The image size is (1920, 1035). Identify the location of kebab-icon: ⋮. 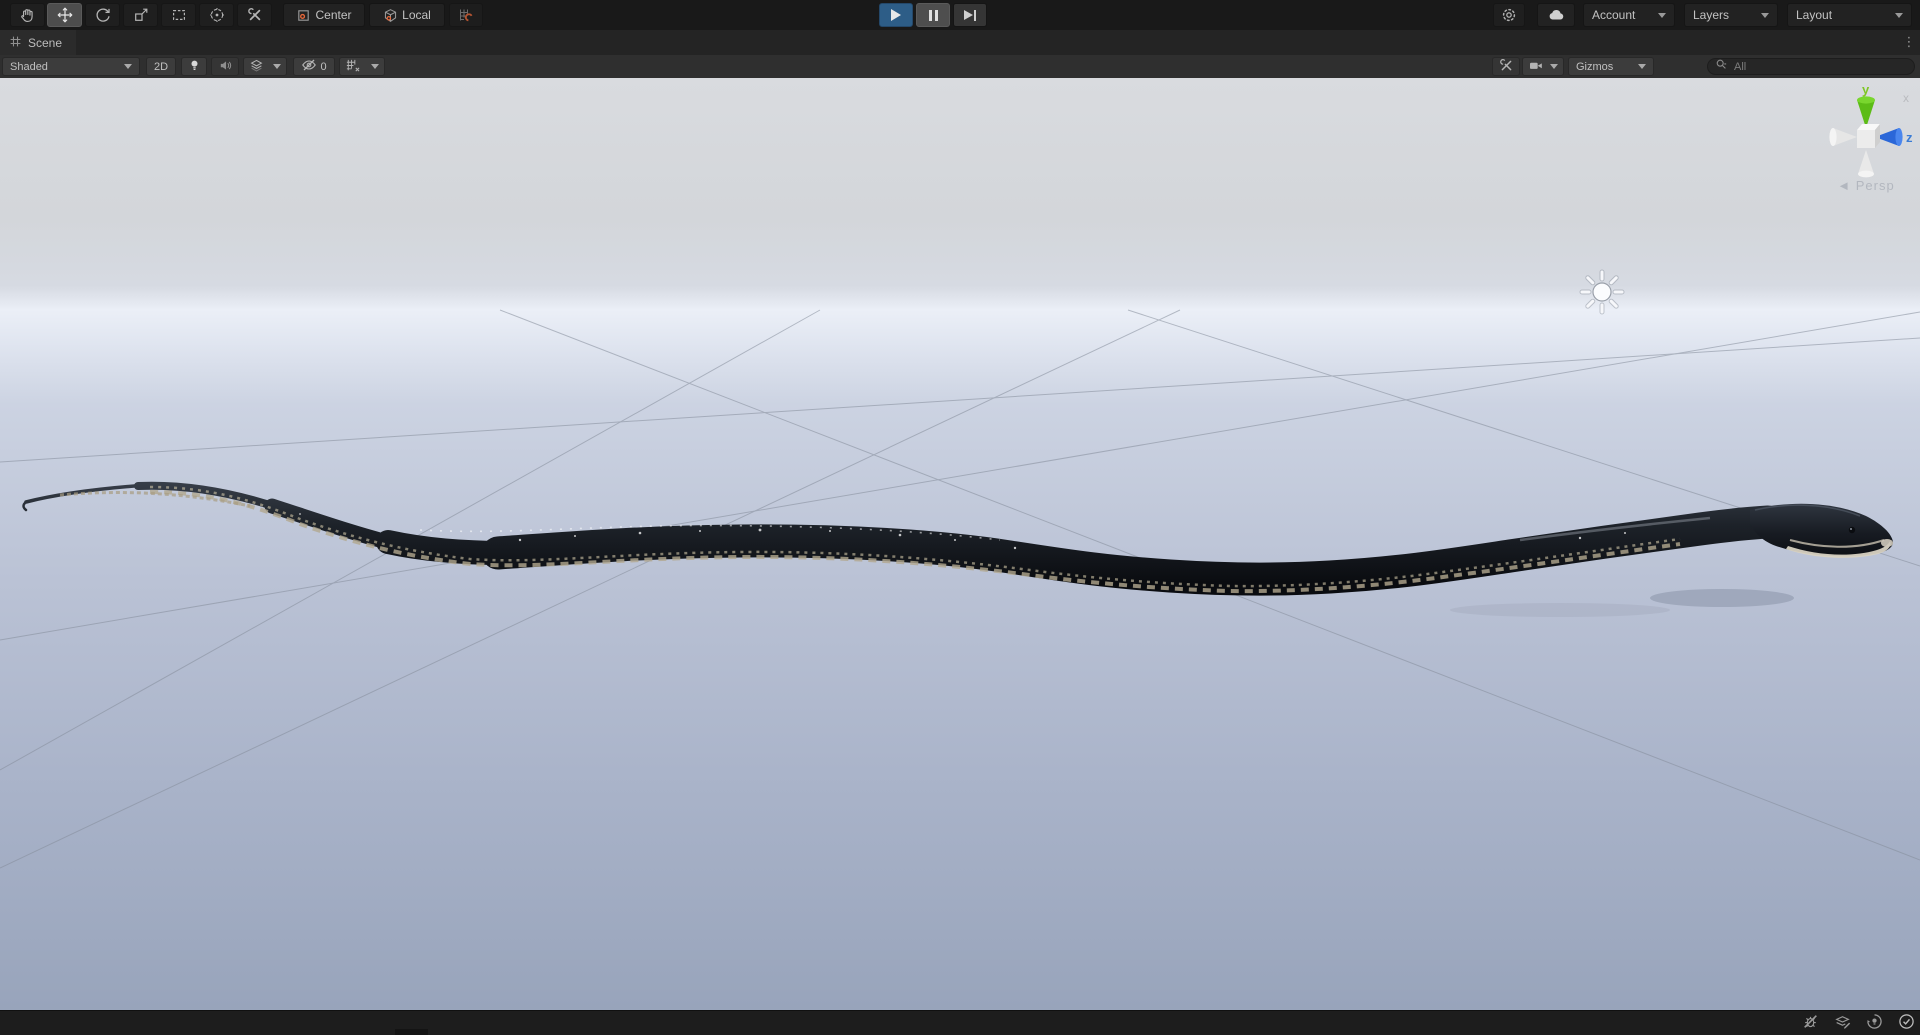
(1909, 41).